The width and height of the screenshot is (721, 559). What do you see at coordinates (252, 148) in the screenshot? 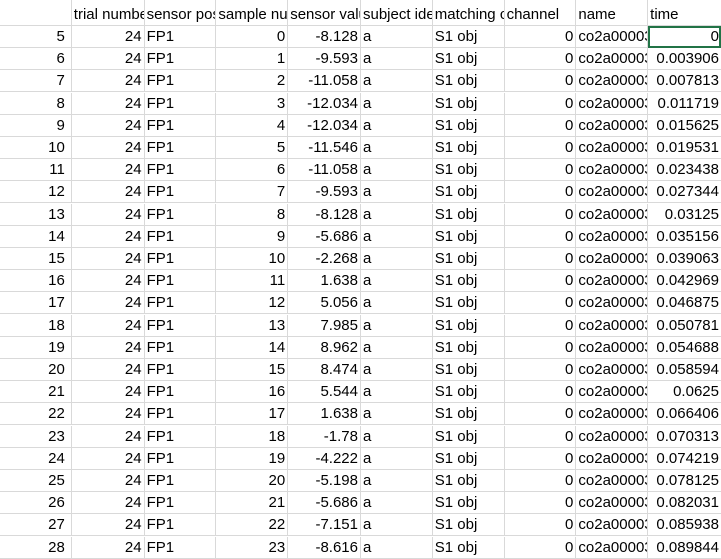
I see `sample-num-cell: 5` at bounding box center [252, 148].